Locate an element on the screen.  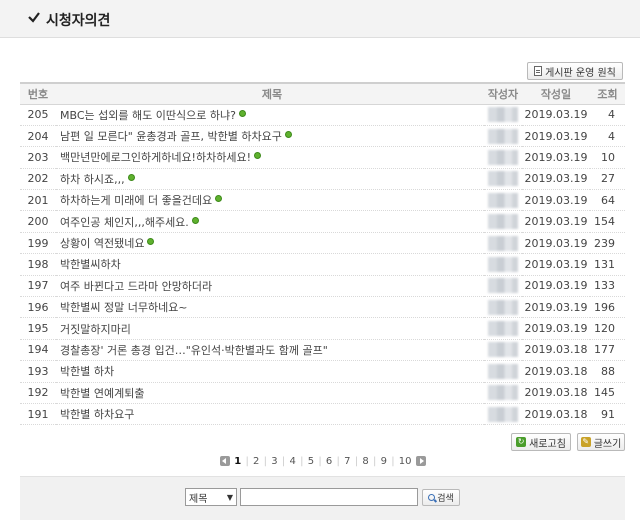
table-row: 199 상황이 역전됐네요 2019.03.19 239 is located at coordinates (322, 243).